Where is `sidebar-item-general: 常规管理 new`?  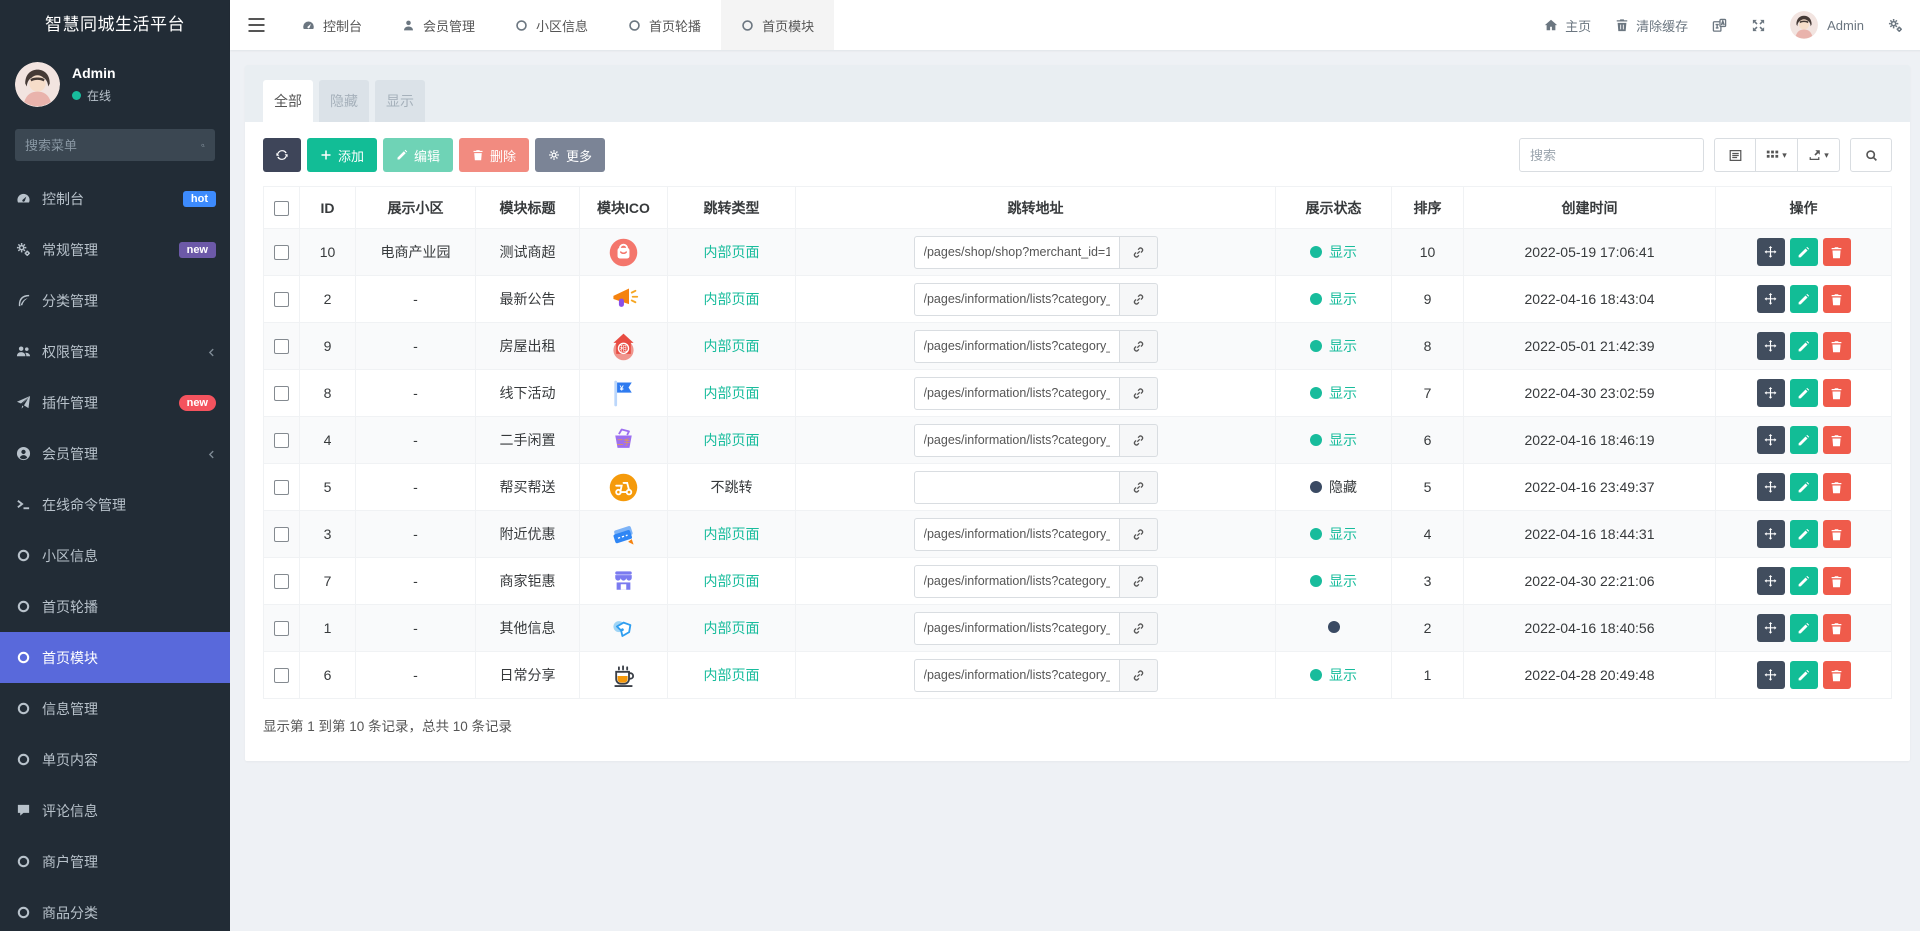 sidebar-item-general: 常规管理 new is located at coordinates (115, 249).